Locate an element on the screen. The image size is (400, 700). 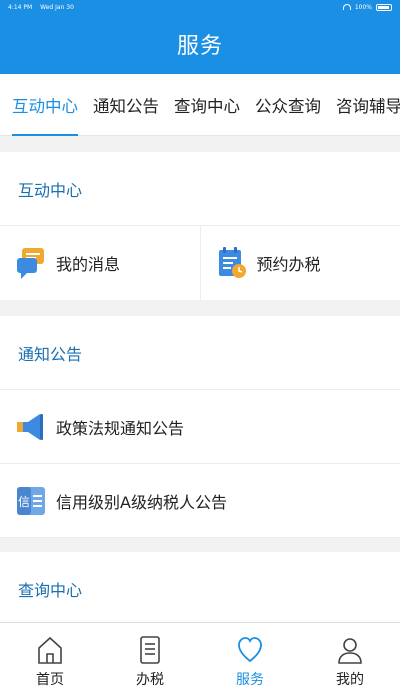
tab-query-center: 查询中心 is located at coordinates (207, 105).